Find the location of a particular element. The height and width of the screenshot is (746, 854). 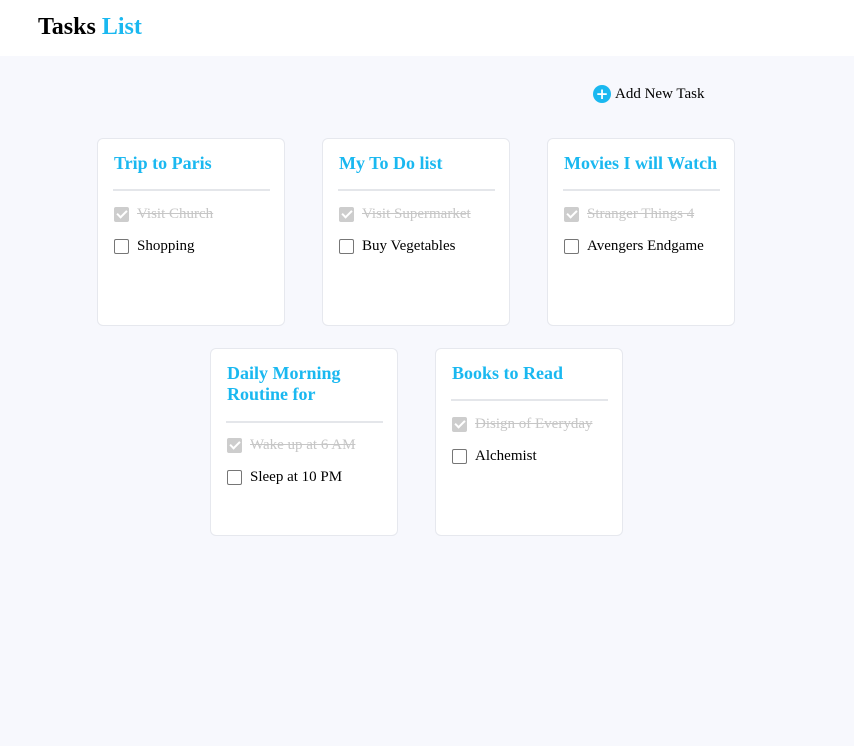

task-item: Stranger Things 4 is located at coordinates (629, 214).